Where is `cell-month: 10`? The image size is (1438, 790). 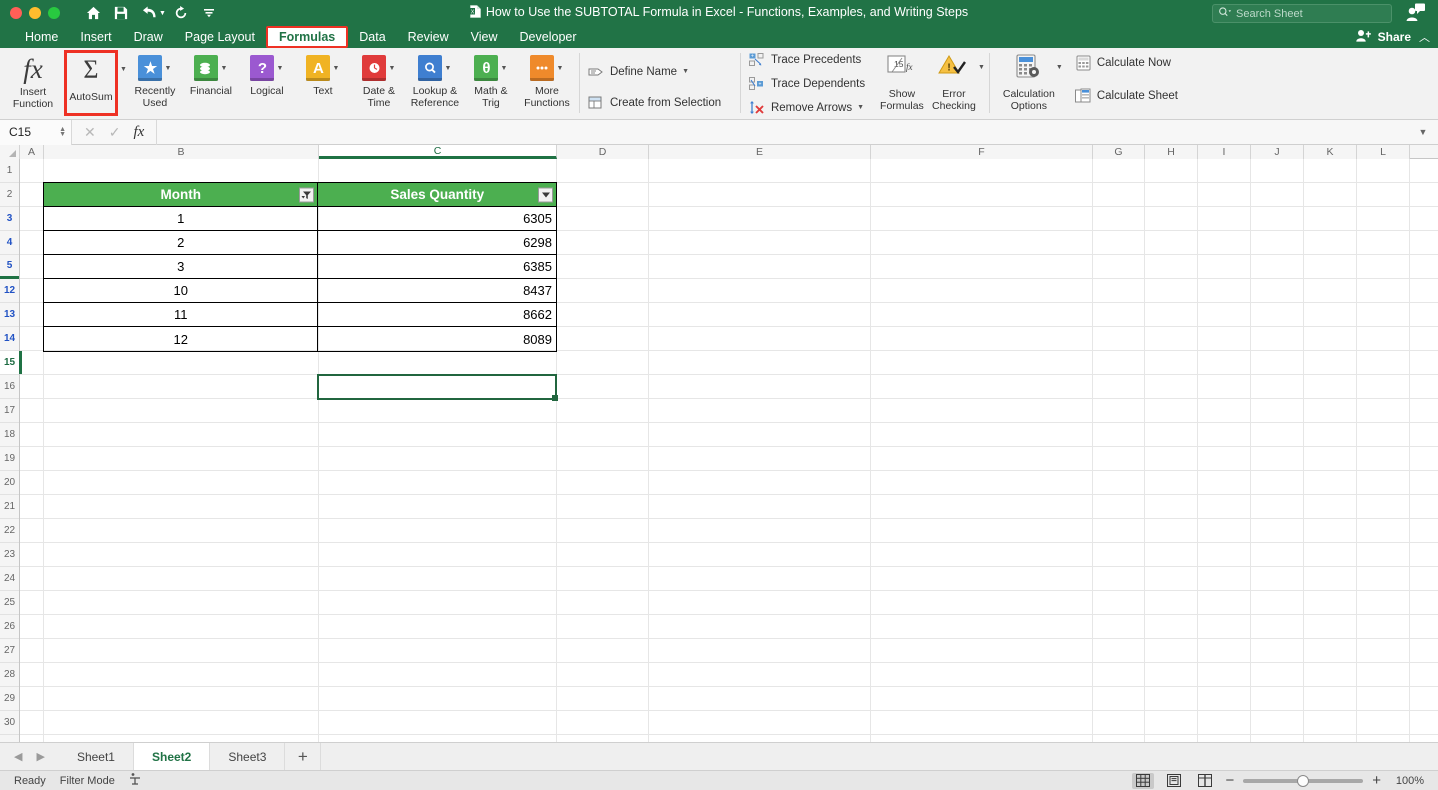 cell-month: 10 is located at coordinates (181, 291).